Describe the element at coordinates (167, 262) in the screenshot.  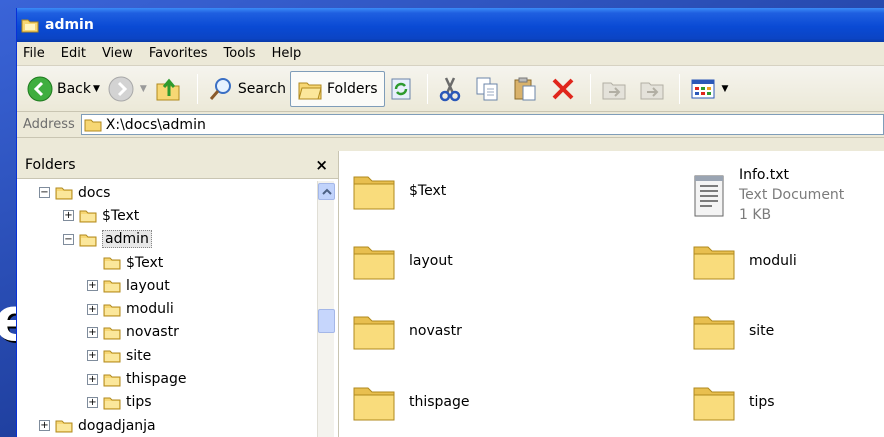
I see `tree-item: $Text` at that location.